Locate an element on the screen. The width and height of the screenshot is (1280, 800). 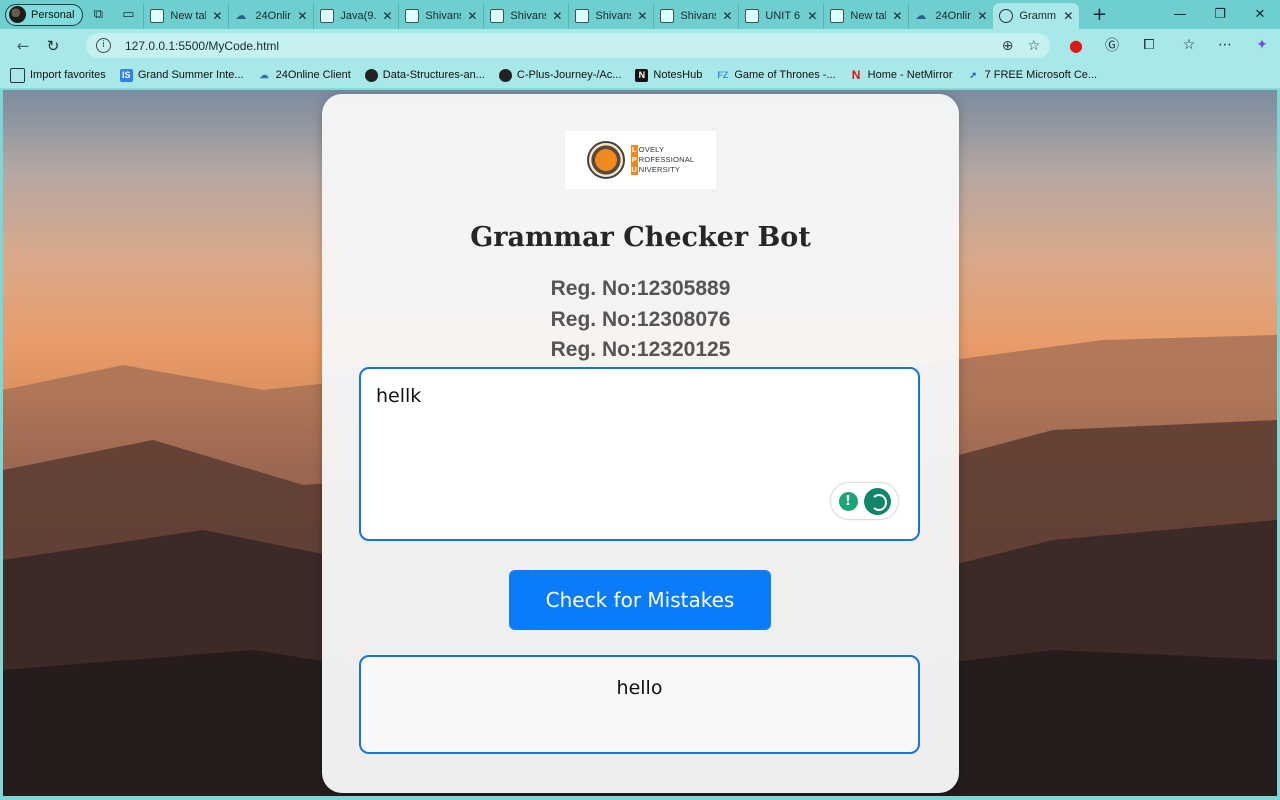
avatar is located at coordinates (17, 14).